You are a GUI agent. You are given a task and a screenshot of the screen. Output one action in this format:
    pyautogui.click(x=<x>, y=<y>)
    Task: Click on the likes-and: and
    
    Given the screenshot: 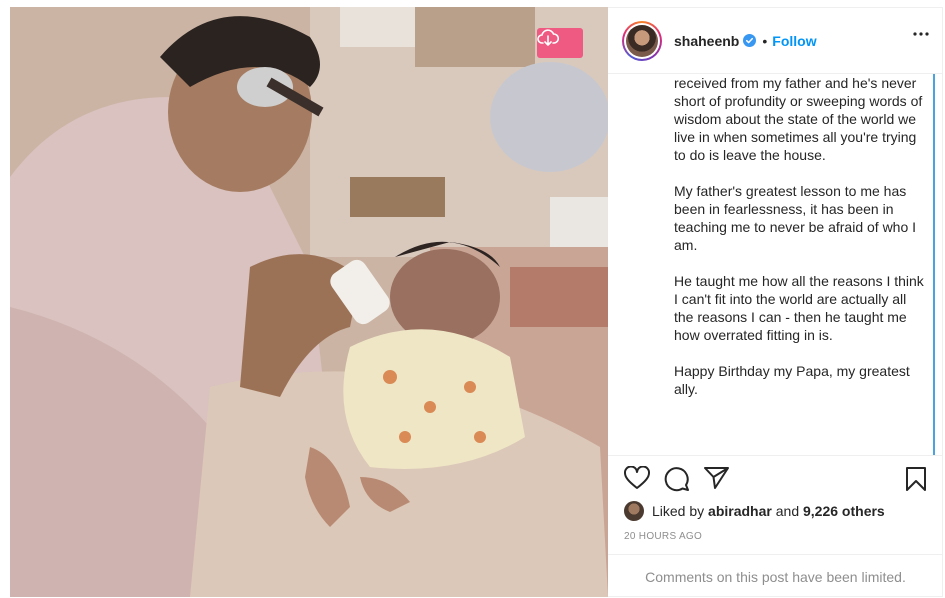 What is the action you would take?
    pyautogui.click(x=787, y=511)
    